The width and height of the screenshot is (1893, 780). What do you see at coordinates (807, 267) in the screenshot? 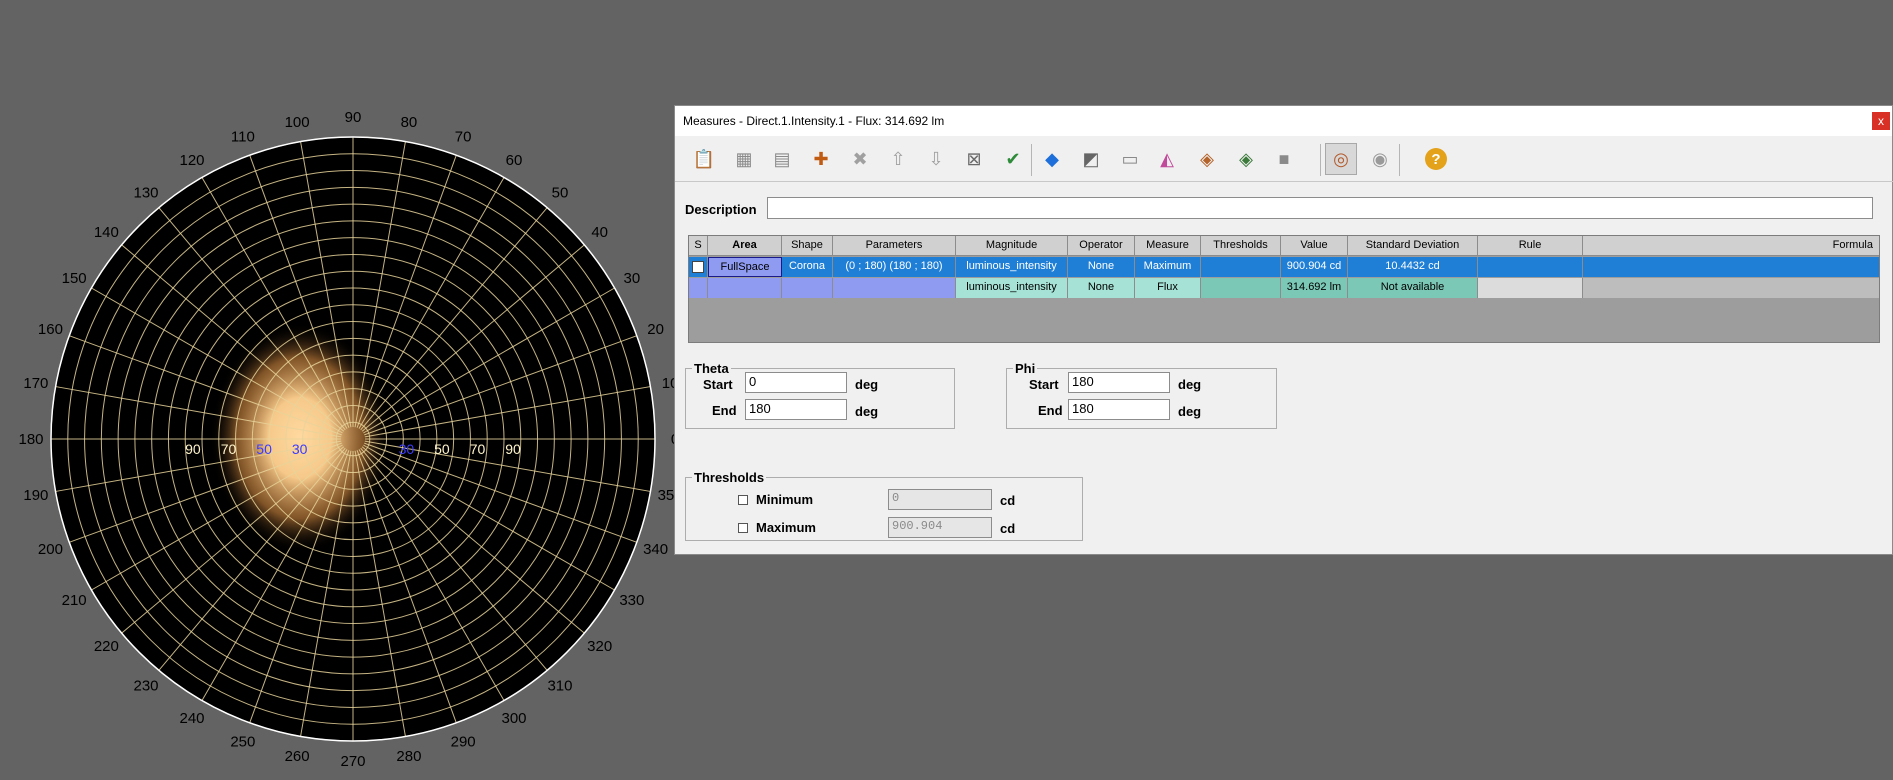
I see `cell-shape: Corona` at bounding box center [807, 267].